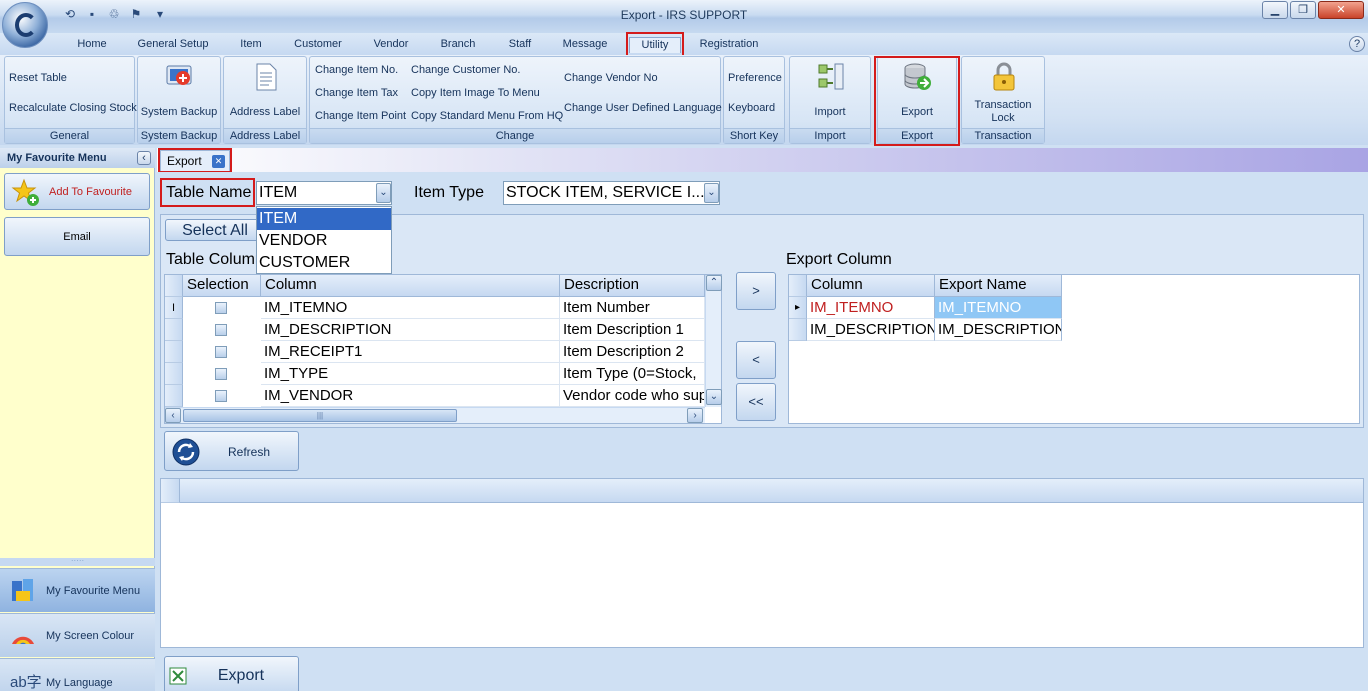 The width and height of the screenshot is (1368, 691). Describe the element at coordinates (73, 108) in the screenshot. I see `recalculate-closing-stock-button: Recalculate Closing Stock` at that location.